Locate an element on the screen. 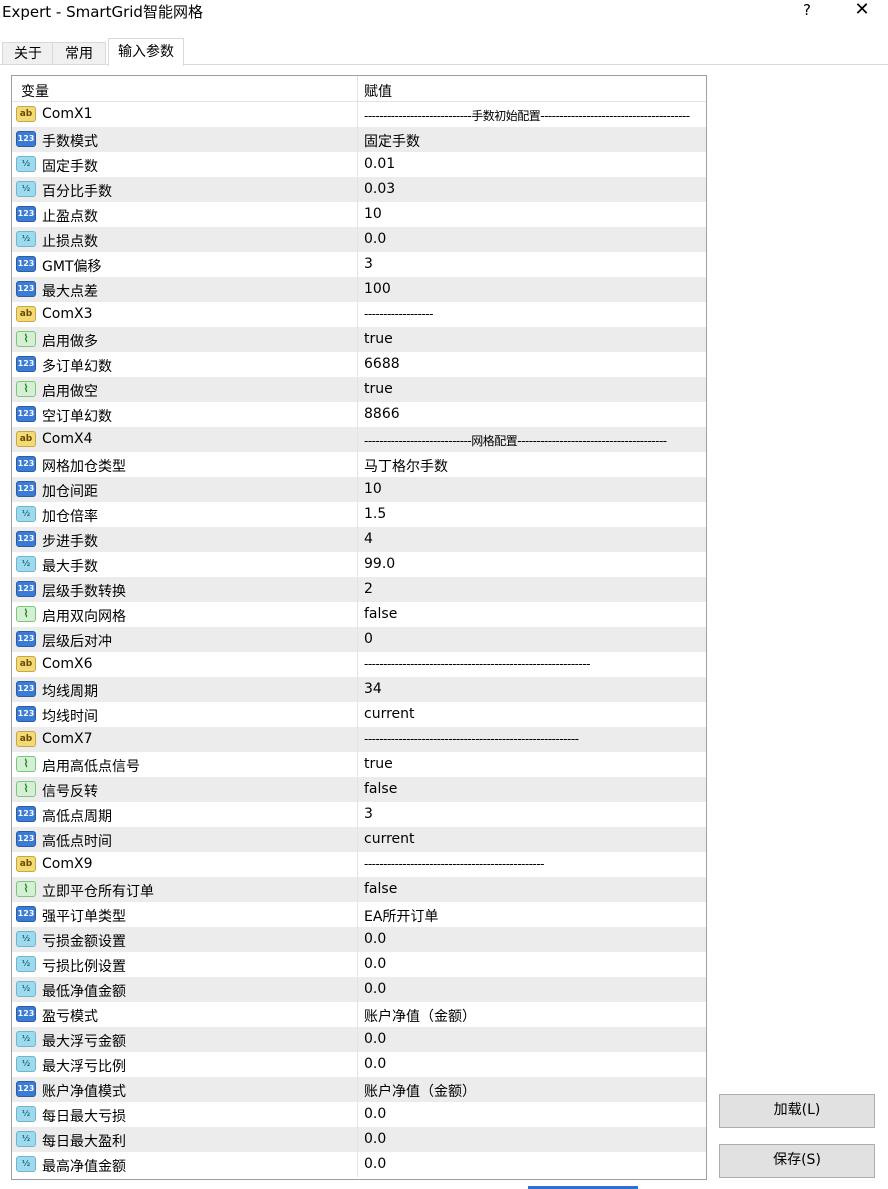 The width and height of the screenshot is (888, 1189). table-row: ½ 最高净值金额 0.0 is located at coordinates (359, 1164).